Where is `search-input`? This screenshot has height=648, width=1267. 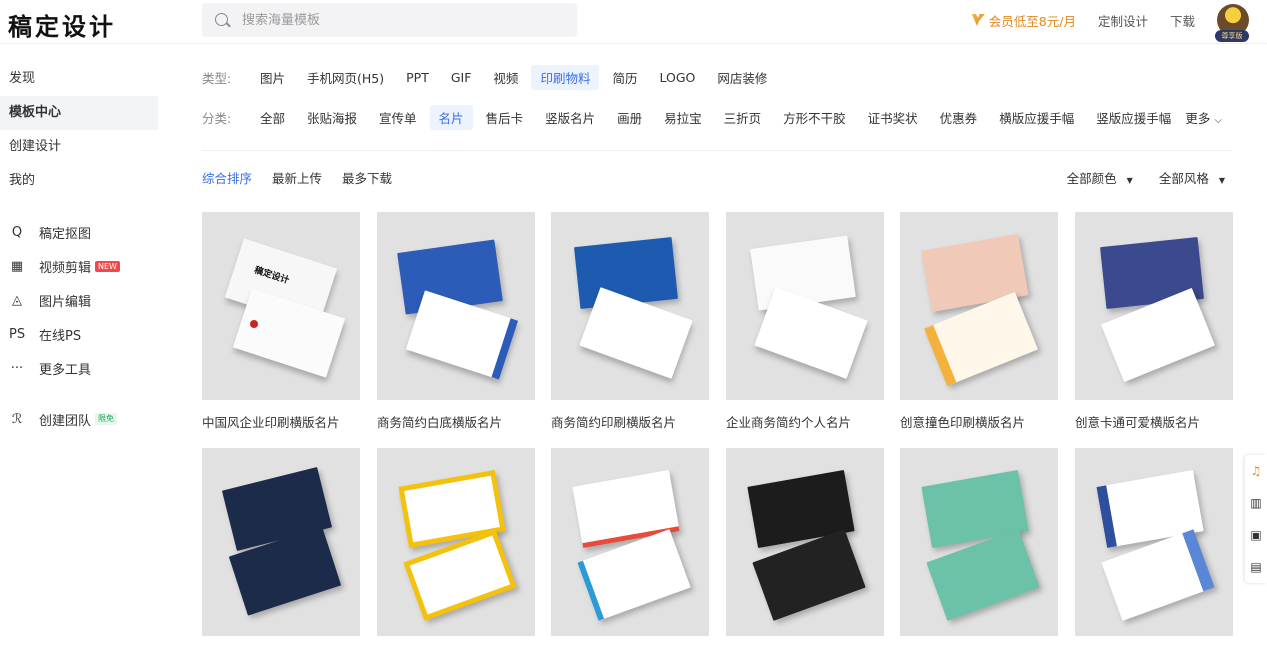 search-input is located at coordinates (402, 20).